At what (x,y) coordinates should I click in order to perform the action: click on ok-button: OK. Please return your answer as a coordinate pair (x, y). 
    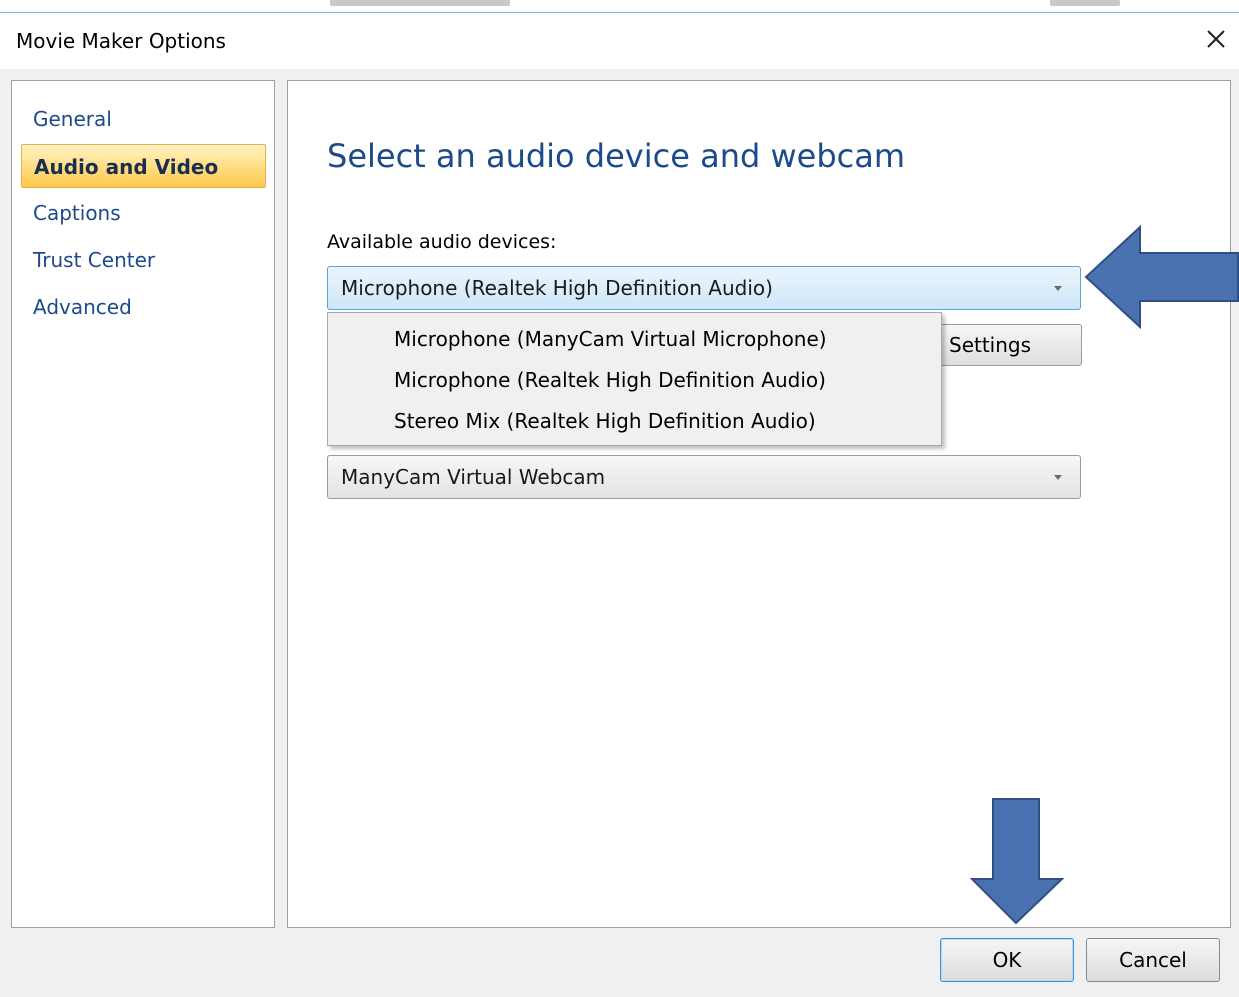
    Looking at the image, I should click on (1007, 960).